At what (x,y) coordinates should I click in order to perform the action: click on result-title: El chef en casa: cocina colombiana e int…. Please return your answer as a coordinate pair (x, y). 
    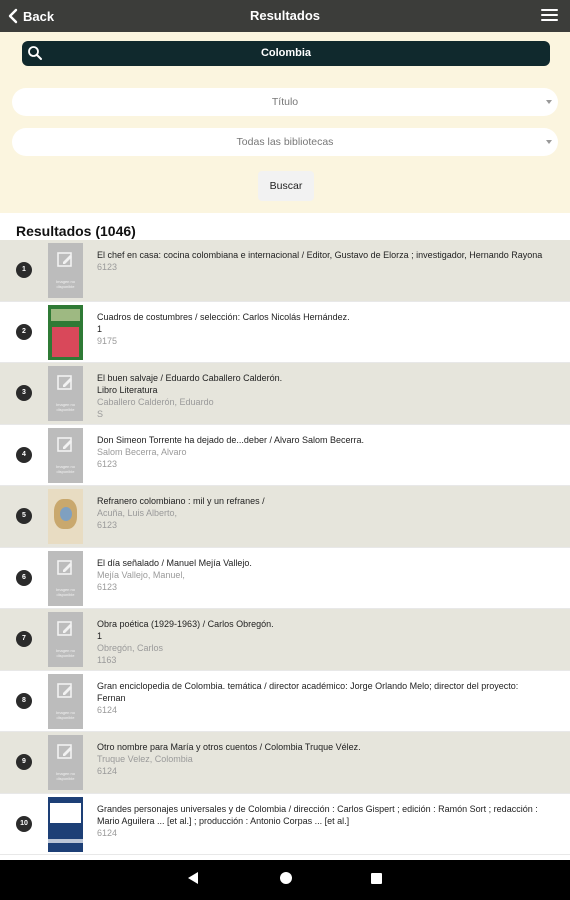
    Looking at the image, I should click on (320, 255).